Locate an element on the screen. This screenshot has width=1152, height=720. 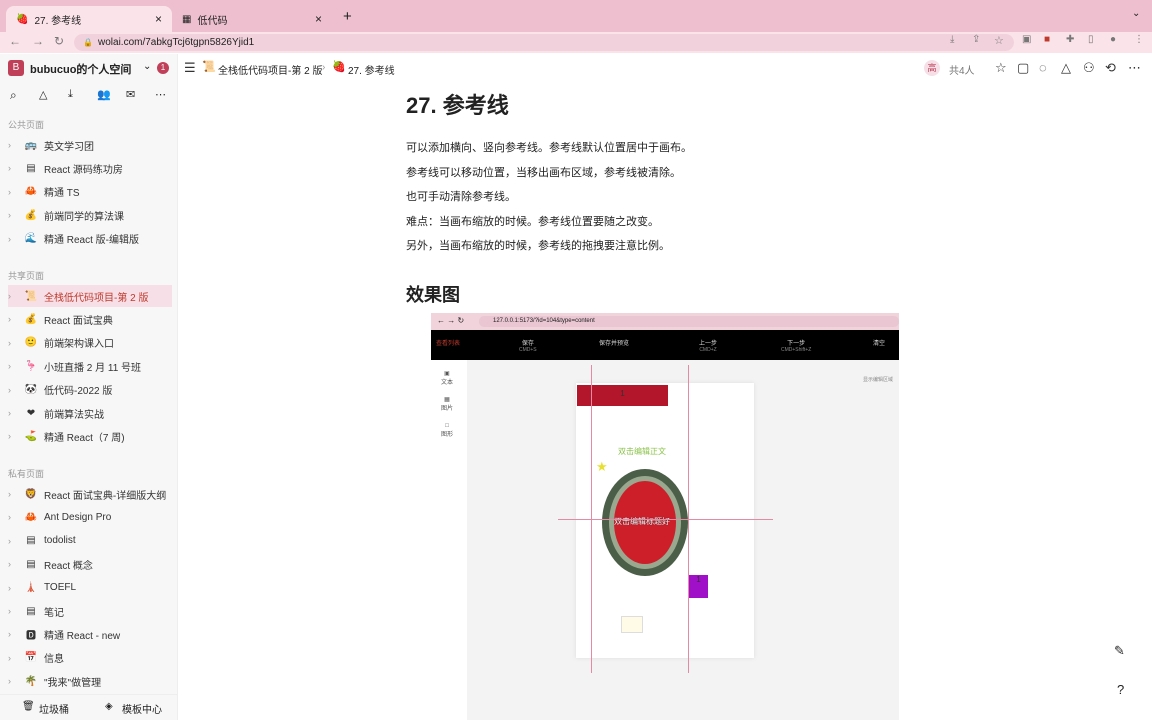
sidebar-page-item: › 🚌 英文学习团 is located at coordinates (90, 145).